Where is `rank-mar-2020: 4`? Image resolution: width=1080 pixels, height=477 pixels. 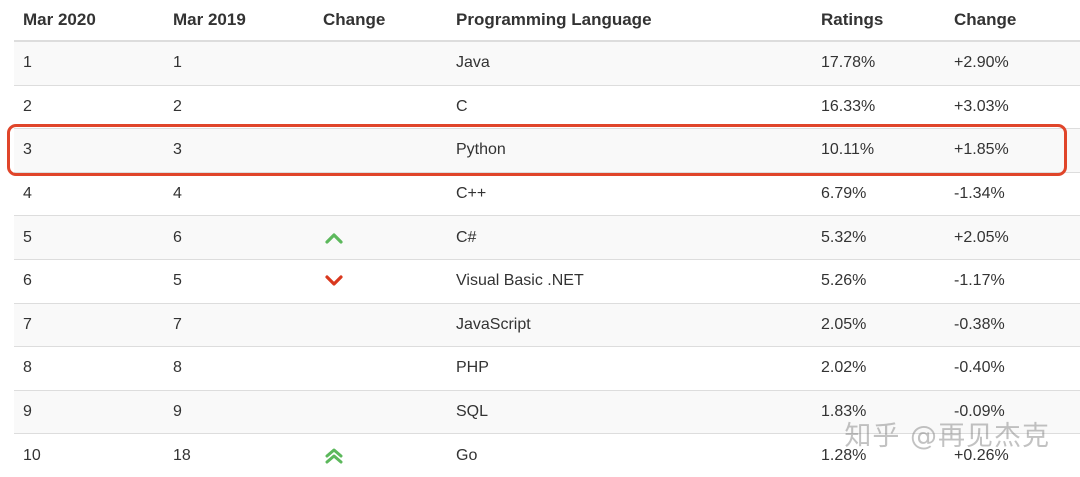
rank-mar-2020: 4 is located at coordinates (89, 193).